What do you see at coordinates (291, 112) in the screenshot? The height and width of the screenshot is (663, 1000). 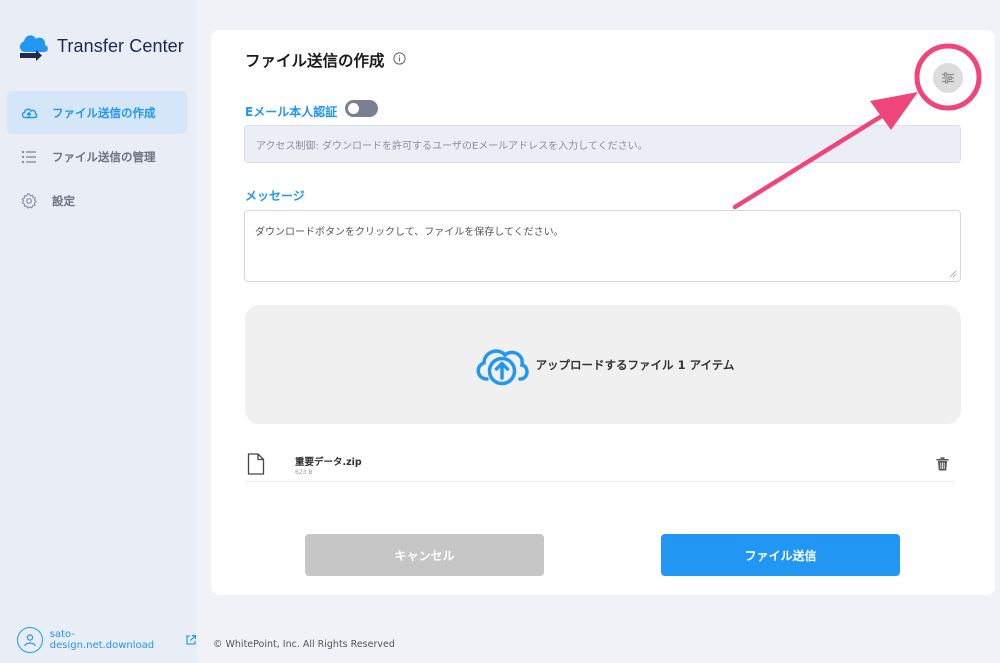 I see `email-auth-label: Eメール本人認証` at bounding box center [291, 112].